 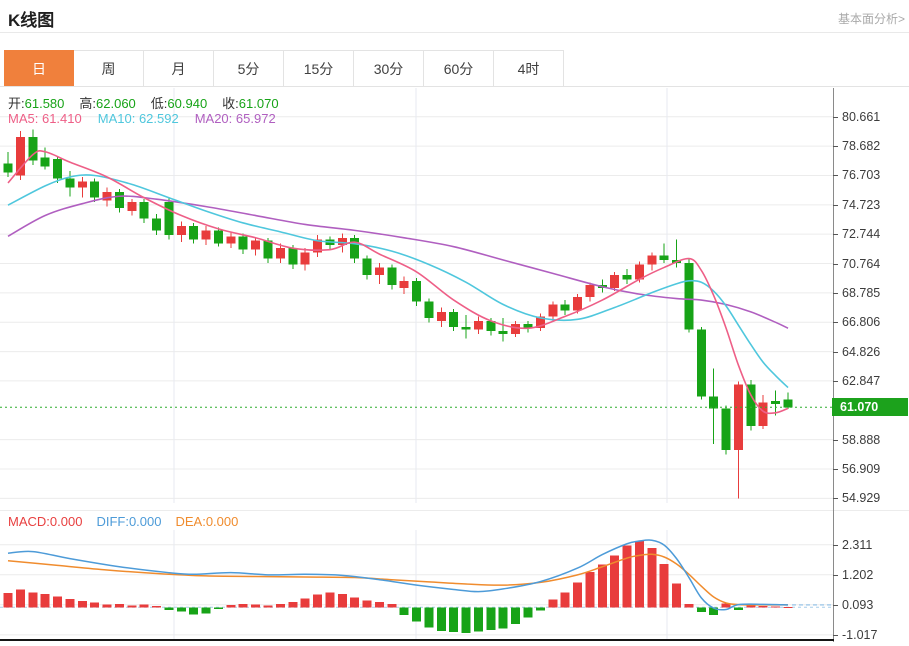 I want to click on open-label: 开:, so click(x=16, y=103).